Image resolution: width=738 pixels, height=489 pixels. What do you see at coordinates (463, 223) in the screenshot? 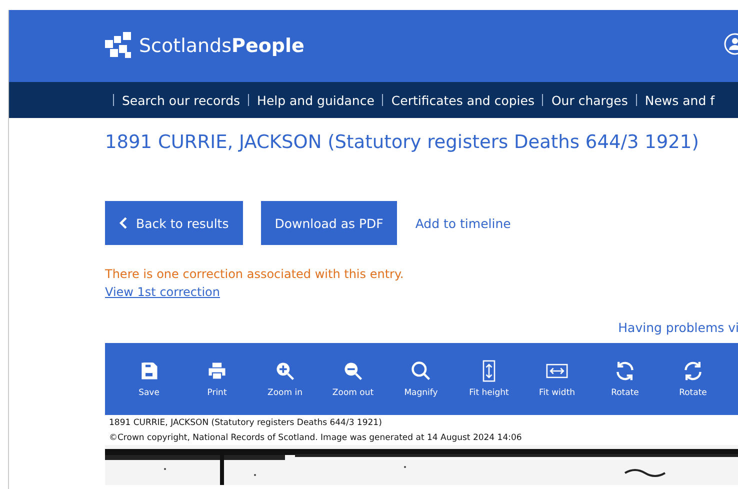
I see `timeline-link: Add to timeline` at bounding box center [463, 223].